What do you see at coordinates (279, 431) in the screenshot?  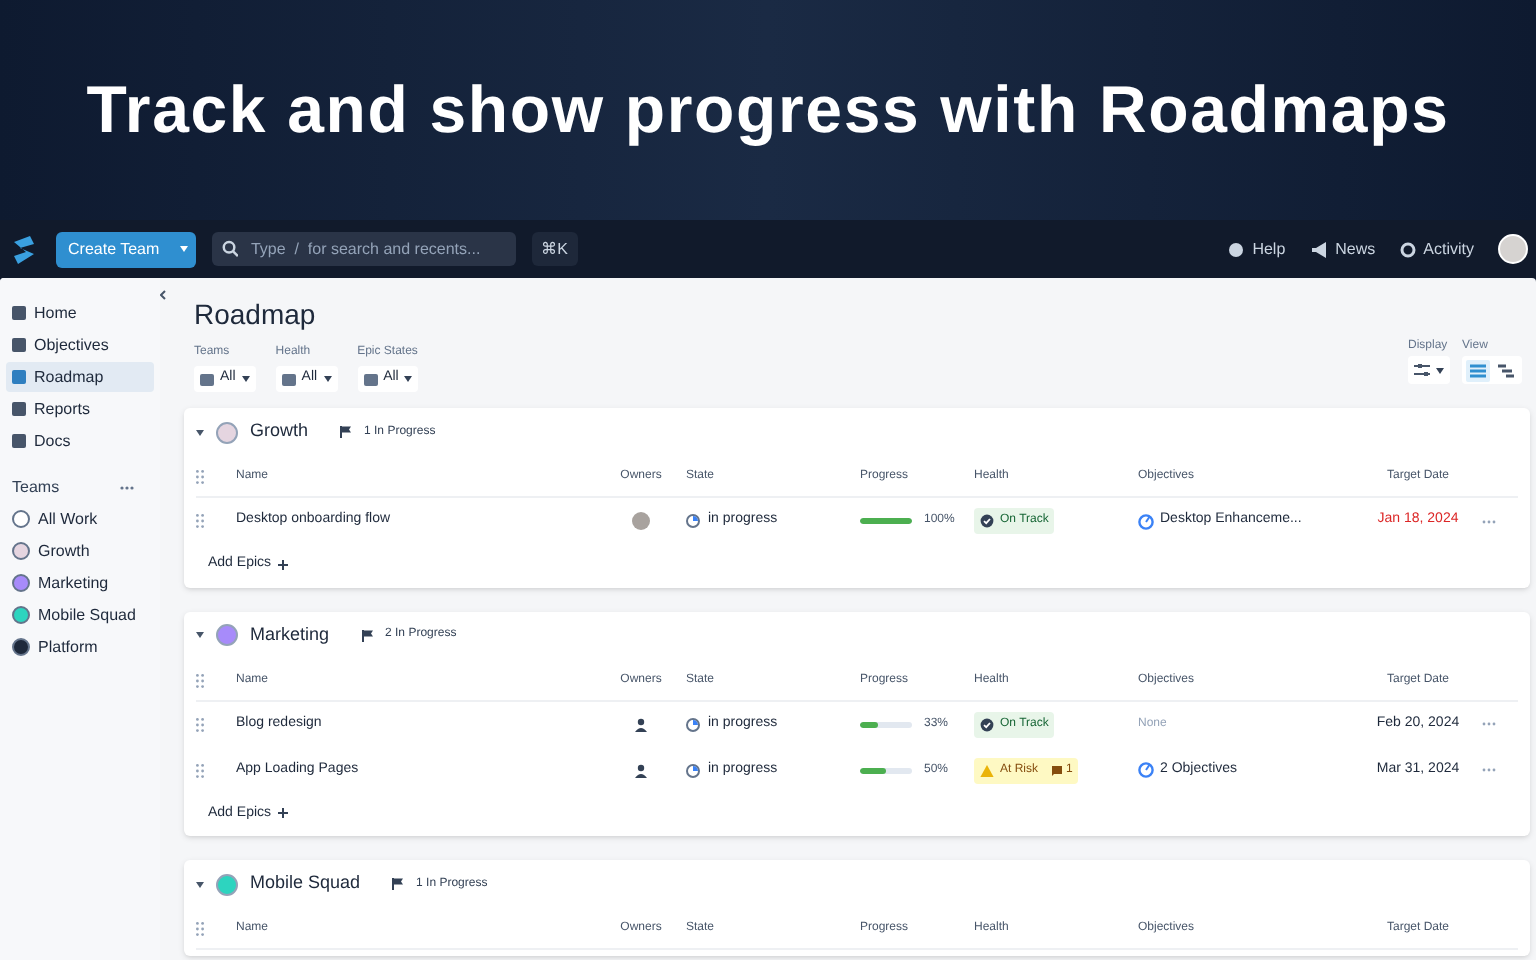 I see `group-name: Growth` at bounding box center [279, 431].